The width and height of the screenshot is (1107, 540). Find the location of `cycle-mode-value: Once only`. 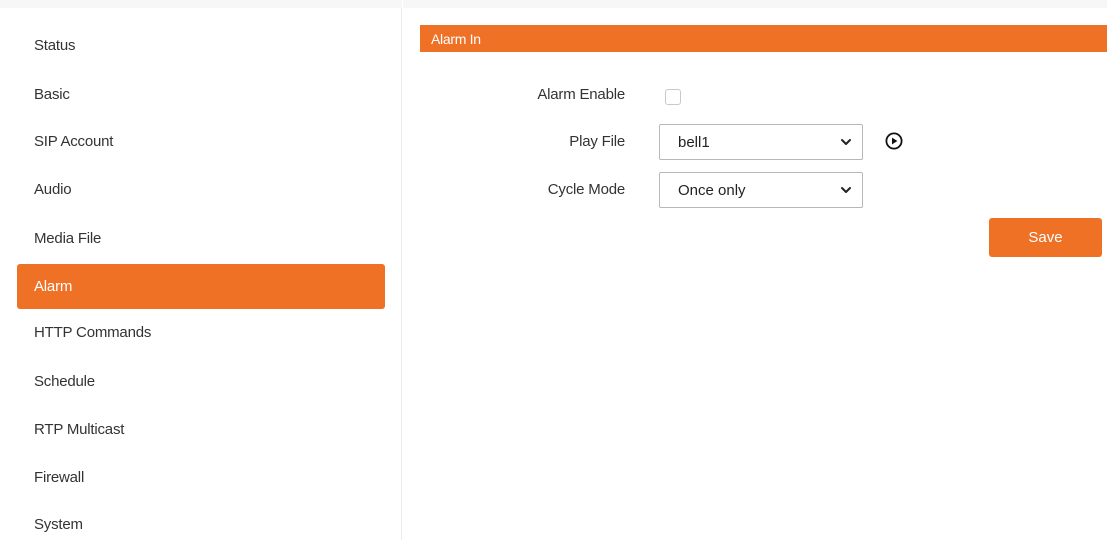

cycle-mode-value: Once only is located at coordinates (712, 190).